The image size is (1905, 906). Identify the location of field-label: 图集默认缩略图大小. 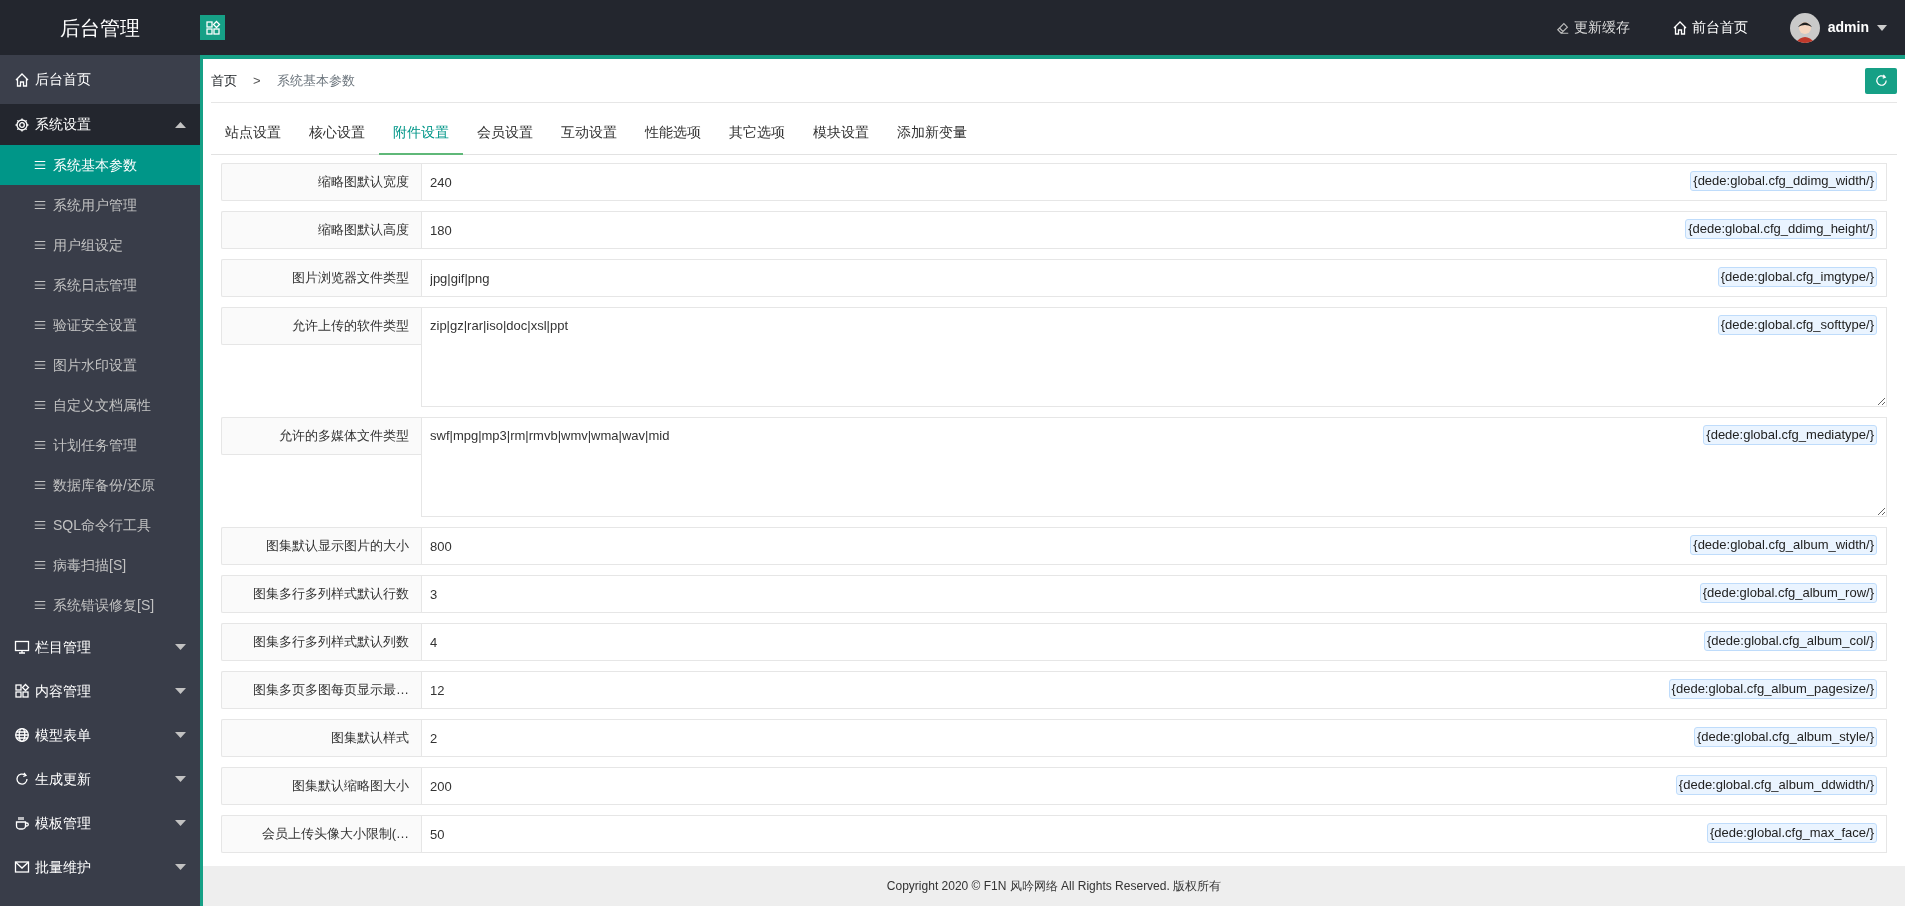
(321, 786).